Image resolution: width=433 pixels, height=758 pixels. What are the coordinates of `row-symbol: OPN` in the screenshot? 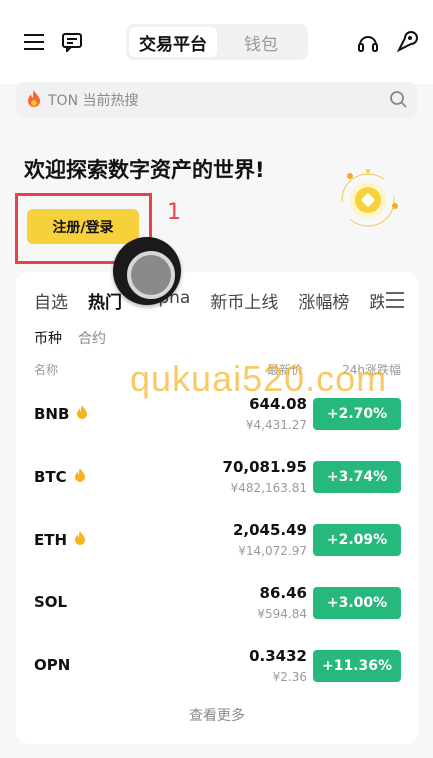 It's located at (52, 665).